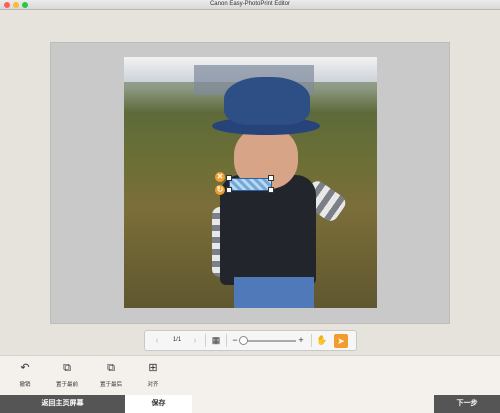 The width and height of the screenshot is (500, 413). What do you see at coordinates (216, 340) in the screenshot?
I see `page-list-grid-icon: ▦` at bounding box center [216, 340].